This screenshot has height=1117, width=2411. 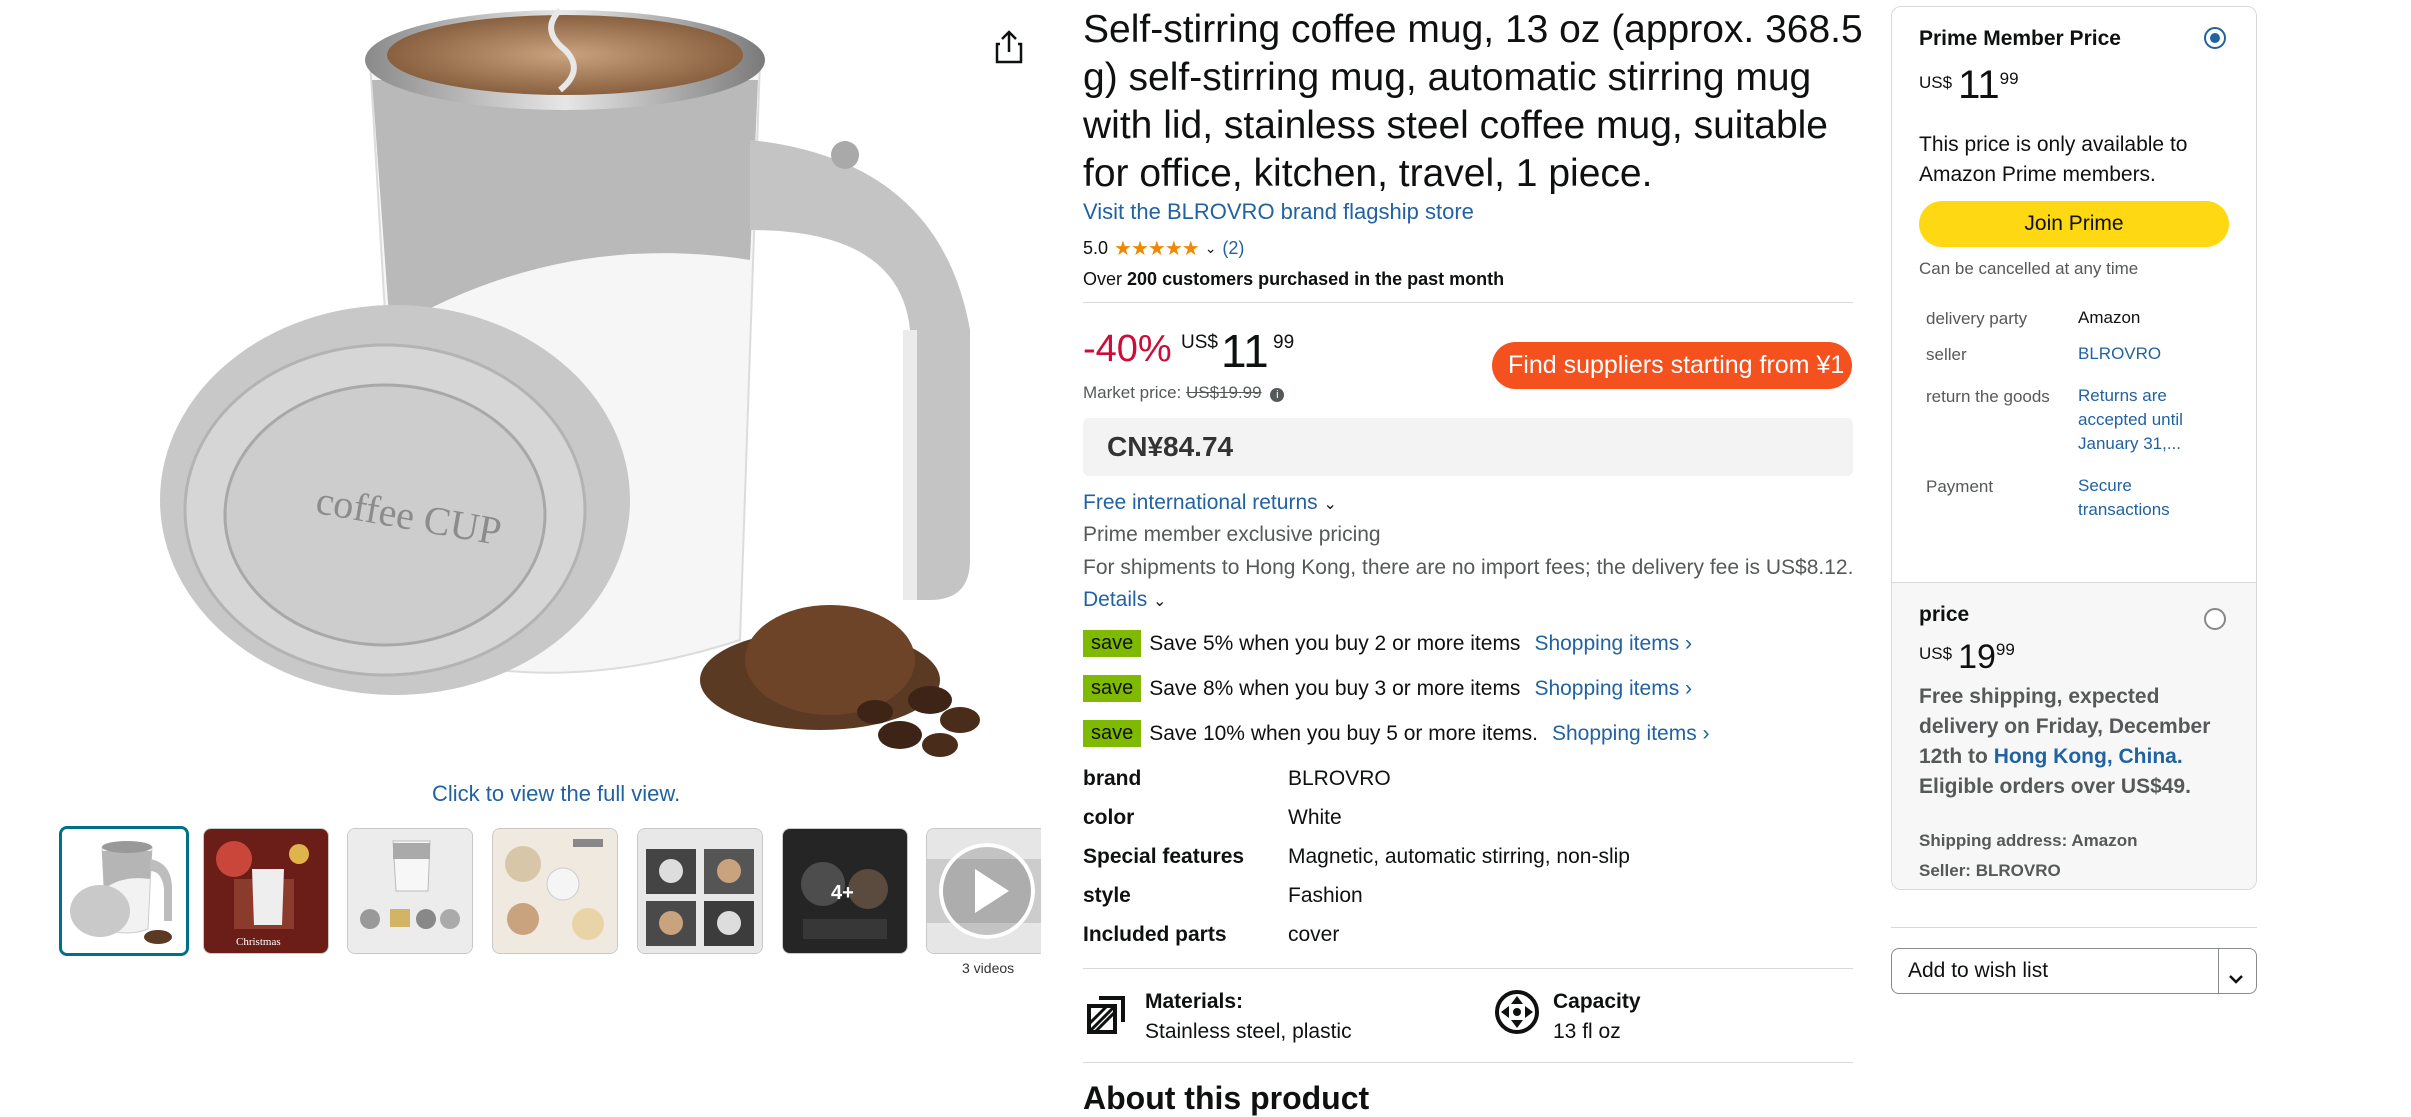 I want to click on star-rating-icon: ★★★★★, so click(x=1157, y=248).